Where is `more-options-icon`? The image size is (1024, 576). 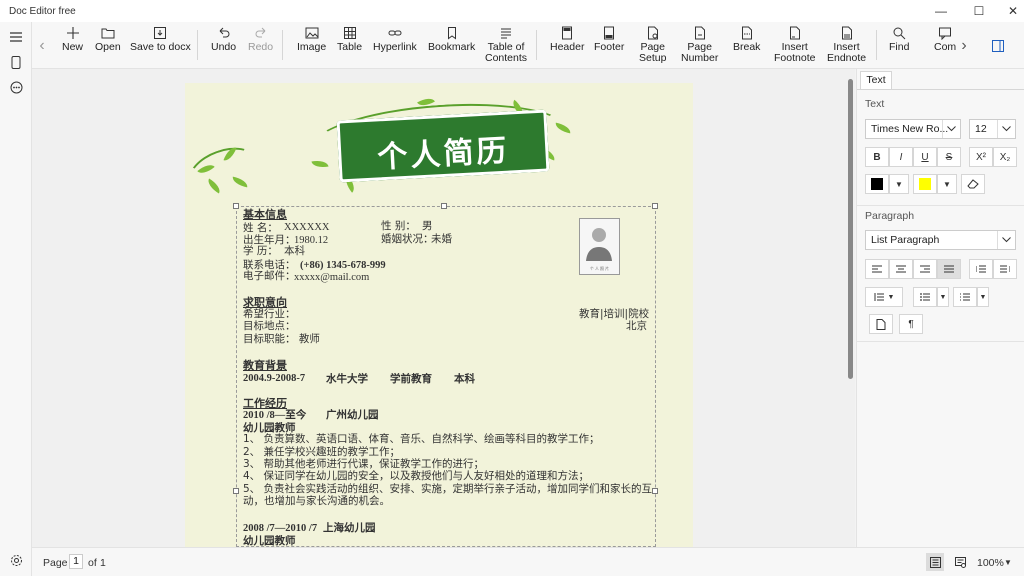
more-options-icon is located at coordinates (16, 87).